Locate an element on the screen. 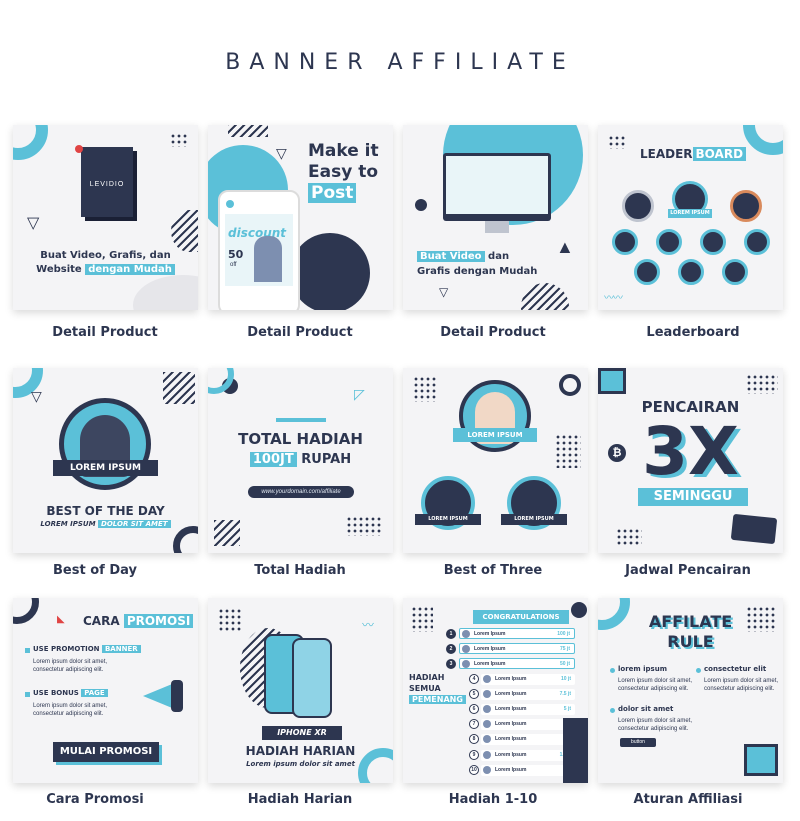 The height and width of the screenshot is (821, 800). product-name-label: IPHONE XR is located at coordinates (302, 733).